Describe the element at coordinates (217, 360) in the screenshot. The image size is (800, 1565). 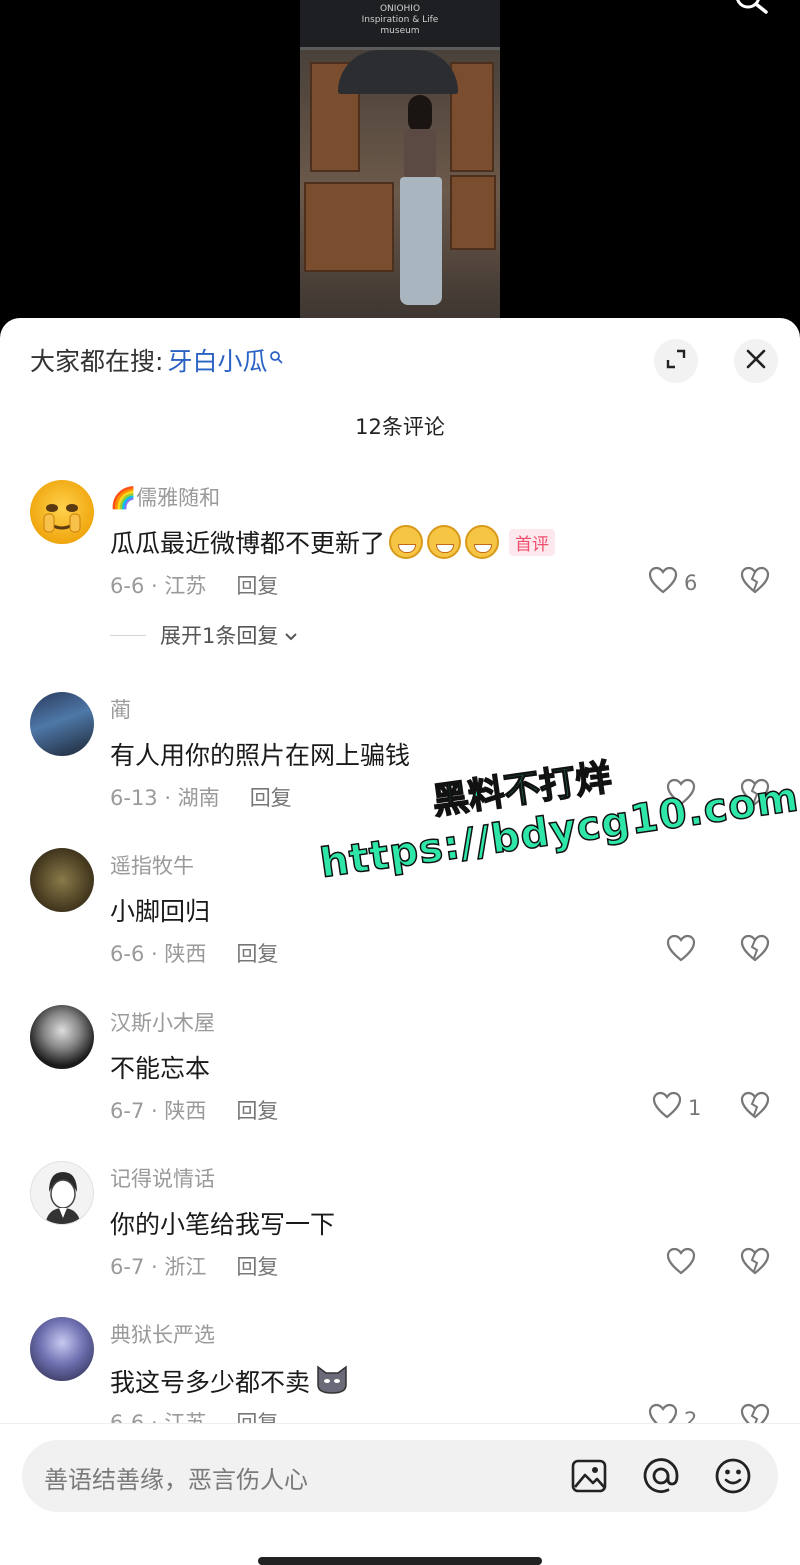
I see `search-keyword-link: 牙白小瓜` at that location.